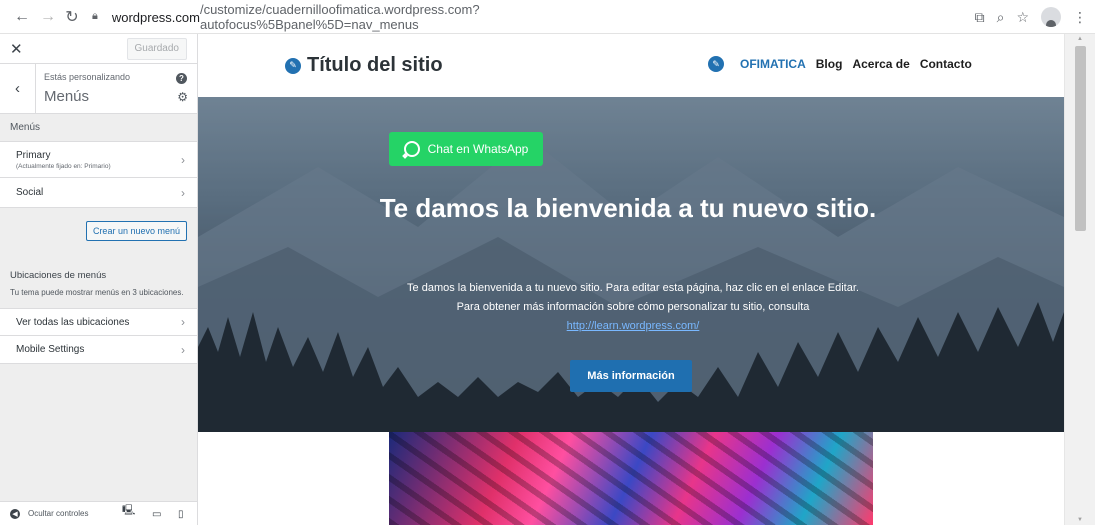 The width and height of the screenshot is (1095, 525). Describe the element at coordinates (181, 514) in the screenshot. I see `mobile-preview-icon: ▯` at that location.